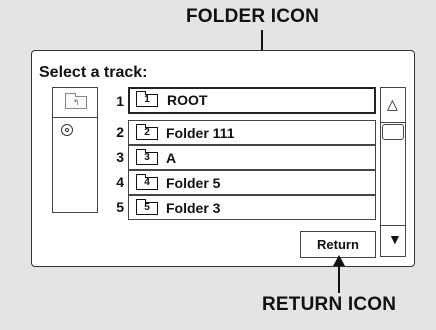 The width and height of the screenshot is (436, 330). I want to click on folder-icon: ↰, so click(76, 101).